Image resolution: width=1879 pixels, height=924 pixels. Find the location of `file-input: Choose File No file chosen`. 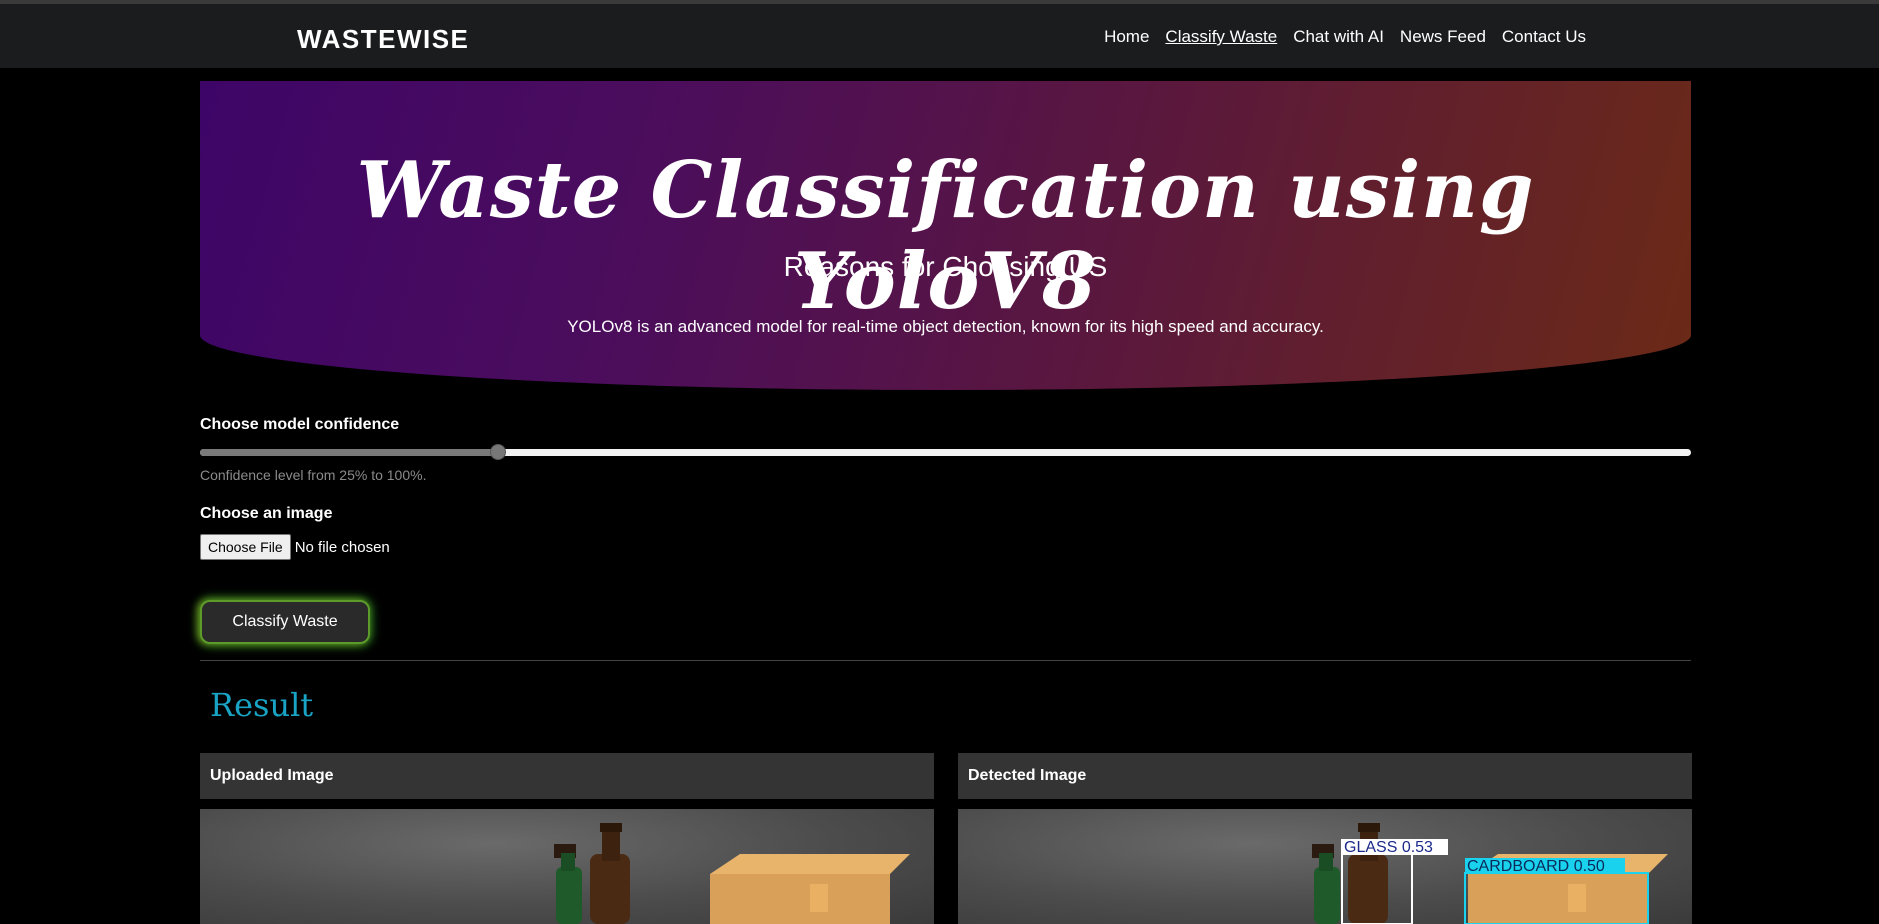

file-input: Choose File No file chosen is located at coordinates (295, 547).